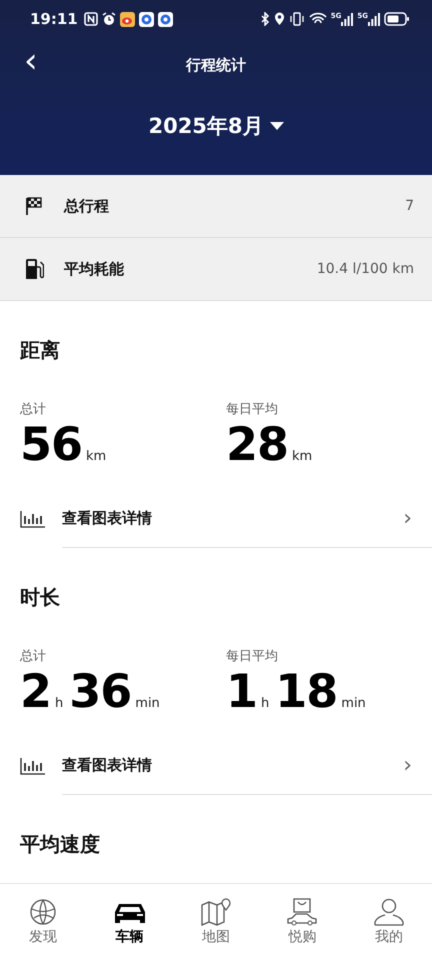  I want to click on section-title: 距离, so click(40, 350).